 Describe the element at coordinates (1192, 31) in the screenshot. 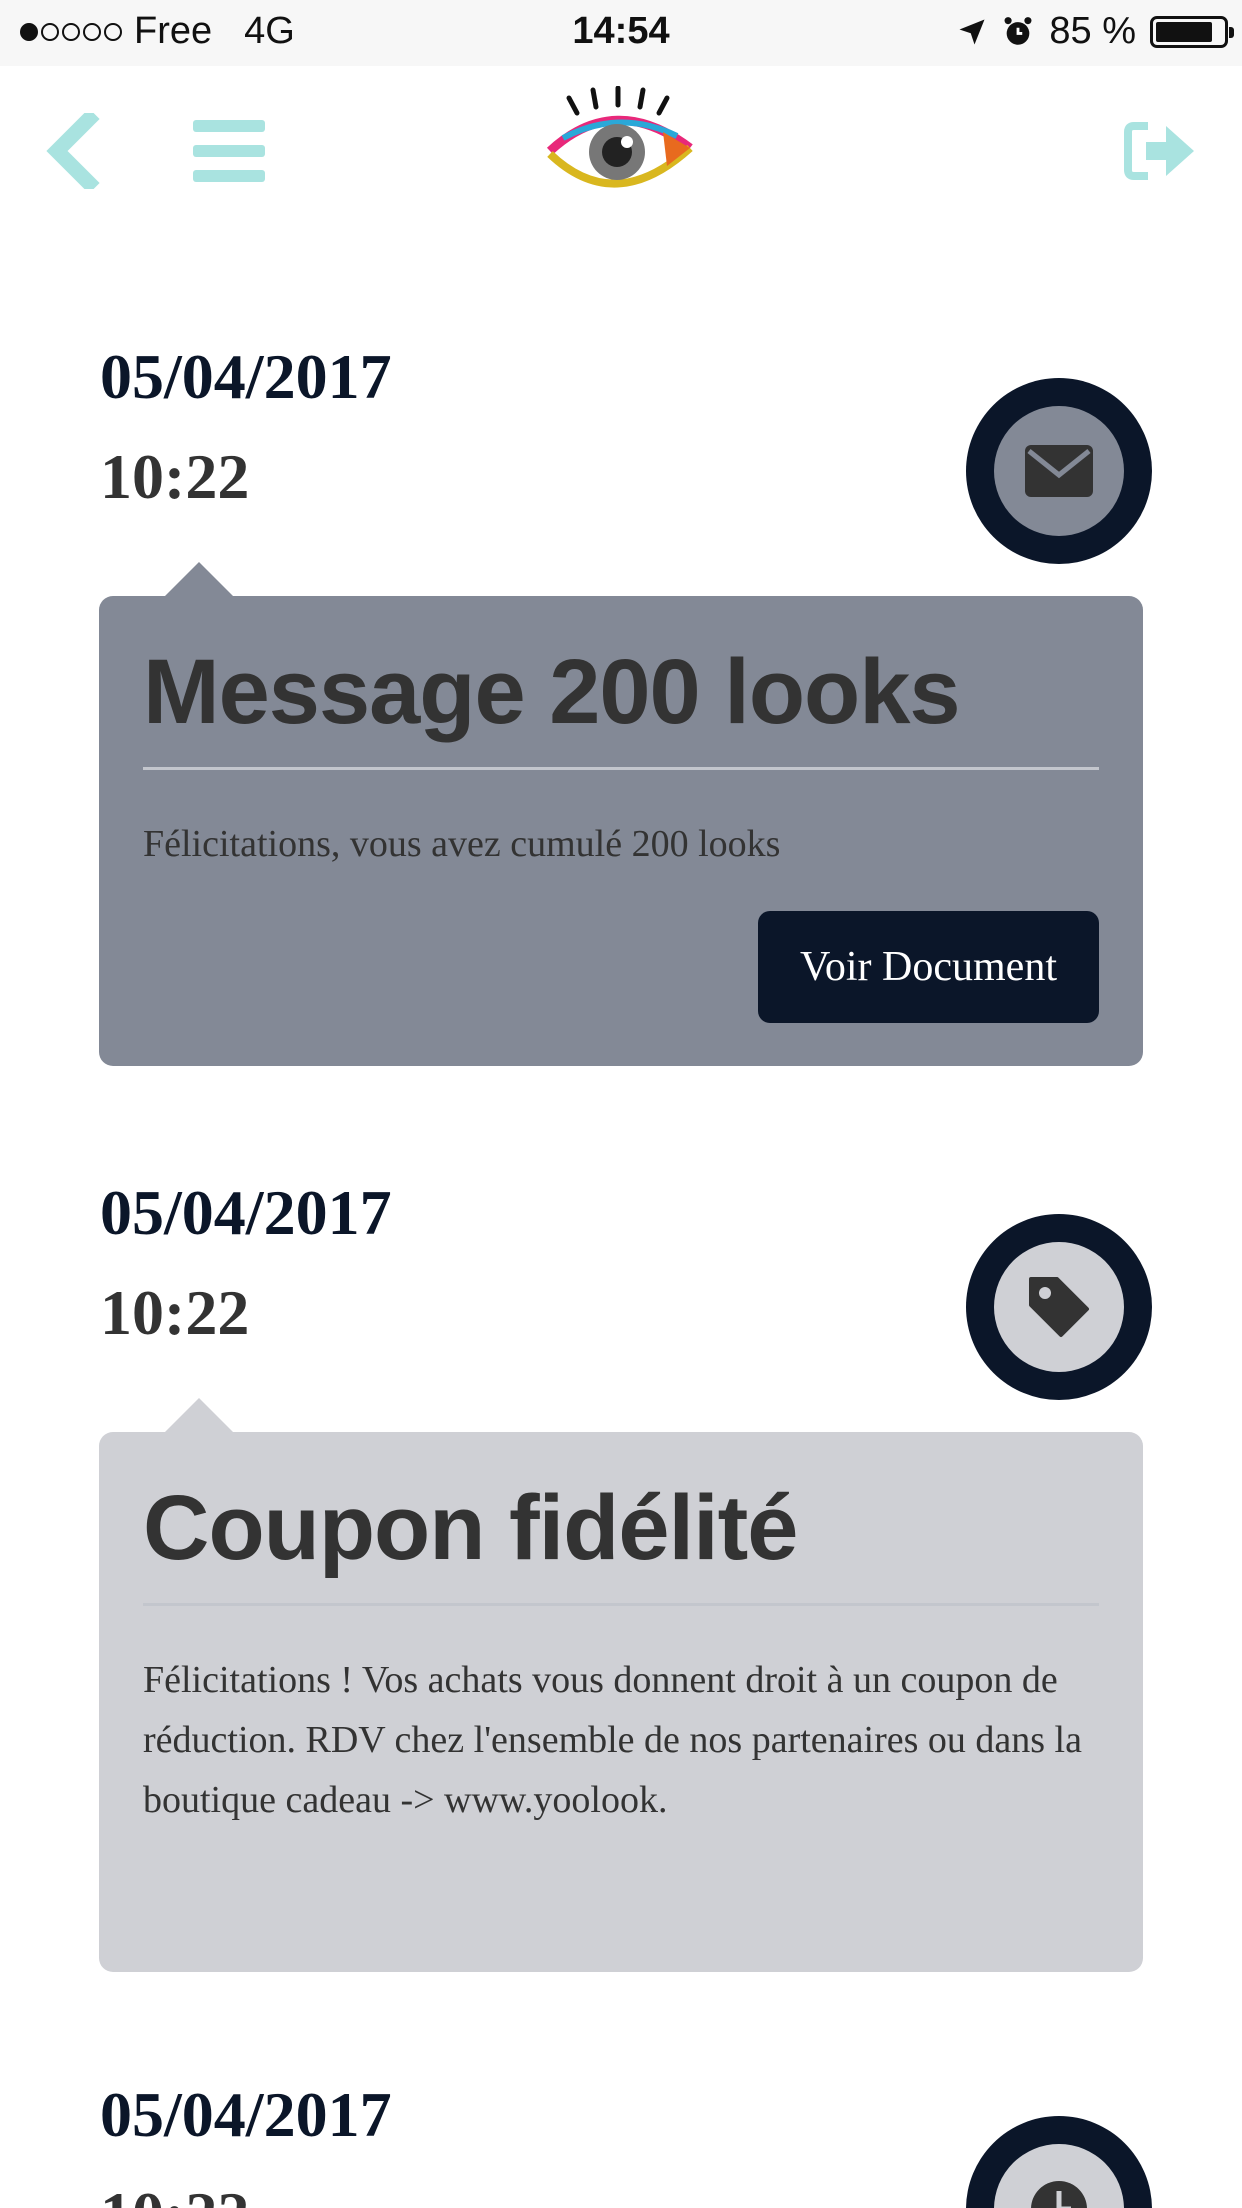

I see `battery-icon` at that location.